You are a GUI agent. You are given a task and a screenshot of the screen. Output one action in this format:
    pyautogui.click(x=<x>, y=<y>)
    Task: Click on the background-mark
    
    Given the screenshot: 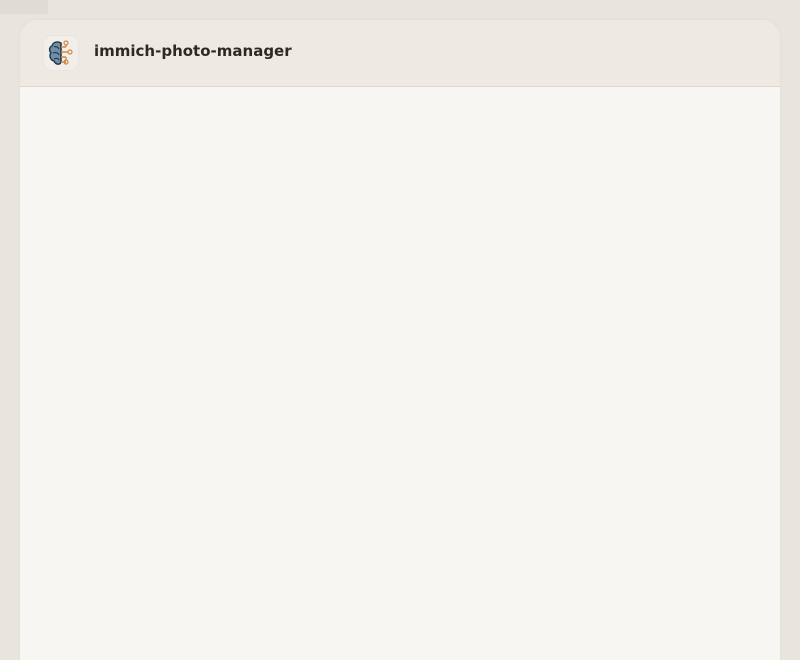 What is the action you would take?
    pyautogui.click(x=24, y=7)
    